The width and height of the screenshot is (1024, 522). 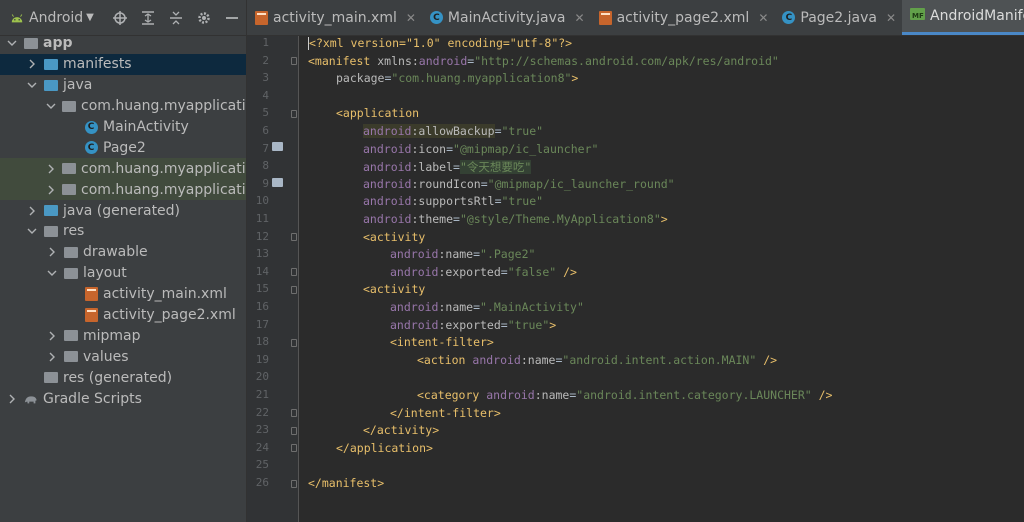 I want to click on tree-item-mainactivity: C MainActivity, so click(x=123, y=127).